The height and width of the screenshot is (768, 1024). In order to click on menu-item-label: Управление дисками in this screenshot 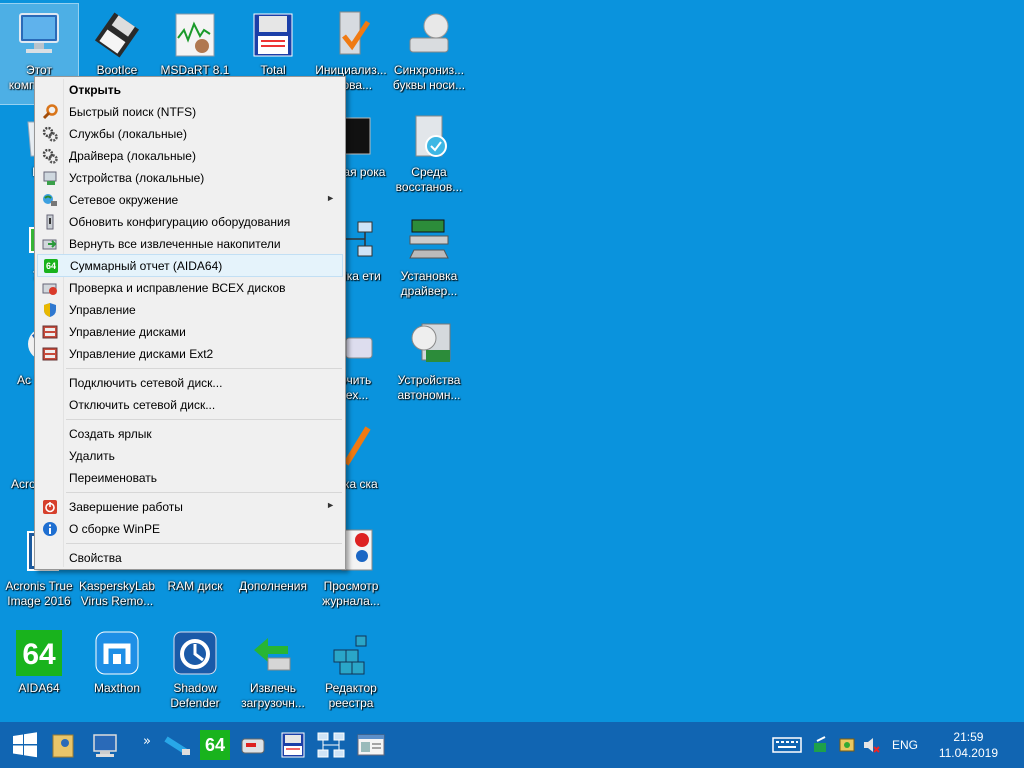, I will do `click(127, 331)`.